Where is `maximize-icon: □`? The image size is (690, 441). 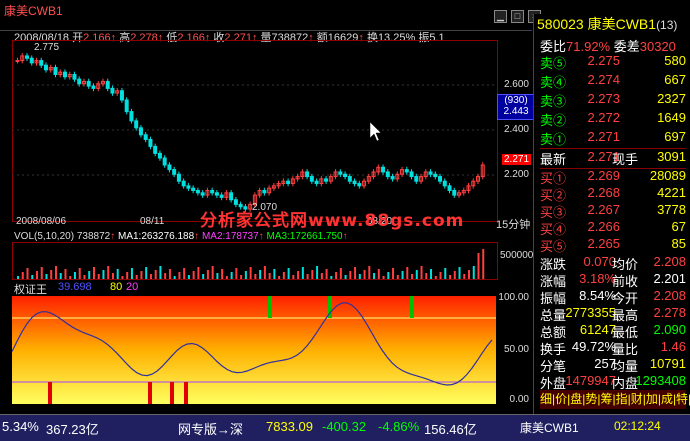 maximize-icon: □ is located at coordinates (517, 16).